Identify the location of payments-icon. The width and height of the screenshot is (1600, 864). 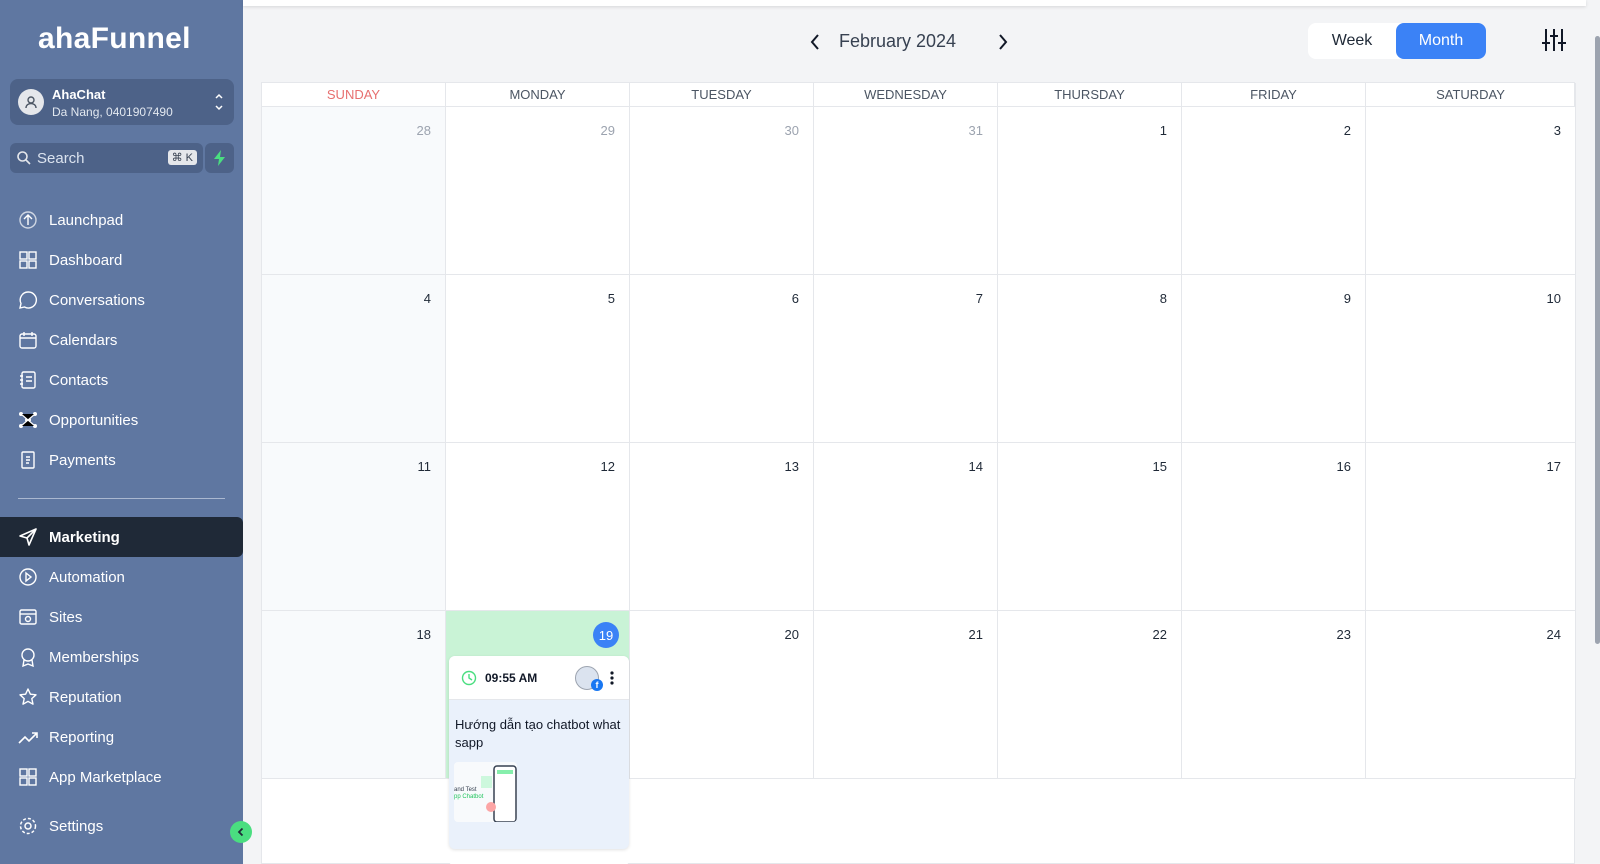
(28, 460).